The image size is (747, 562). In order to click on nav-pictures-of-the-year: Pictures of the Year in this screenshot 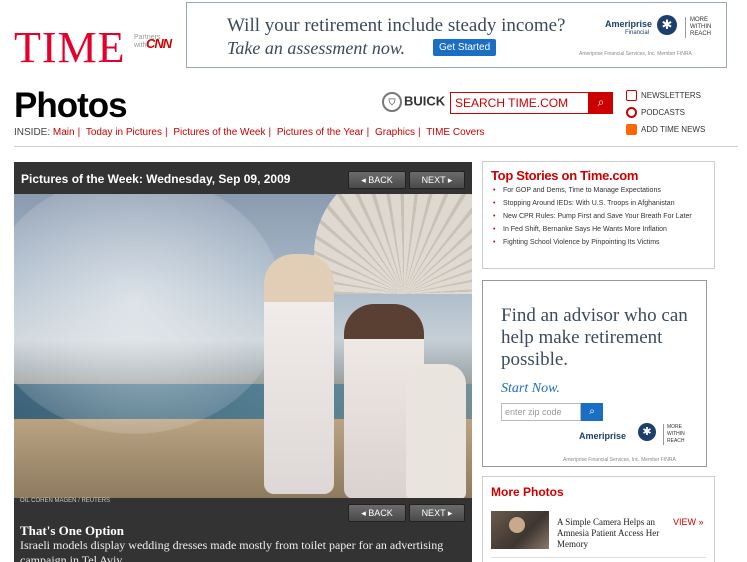, I will do `click(320, 132)`.